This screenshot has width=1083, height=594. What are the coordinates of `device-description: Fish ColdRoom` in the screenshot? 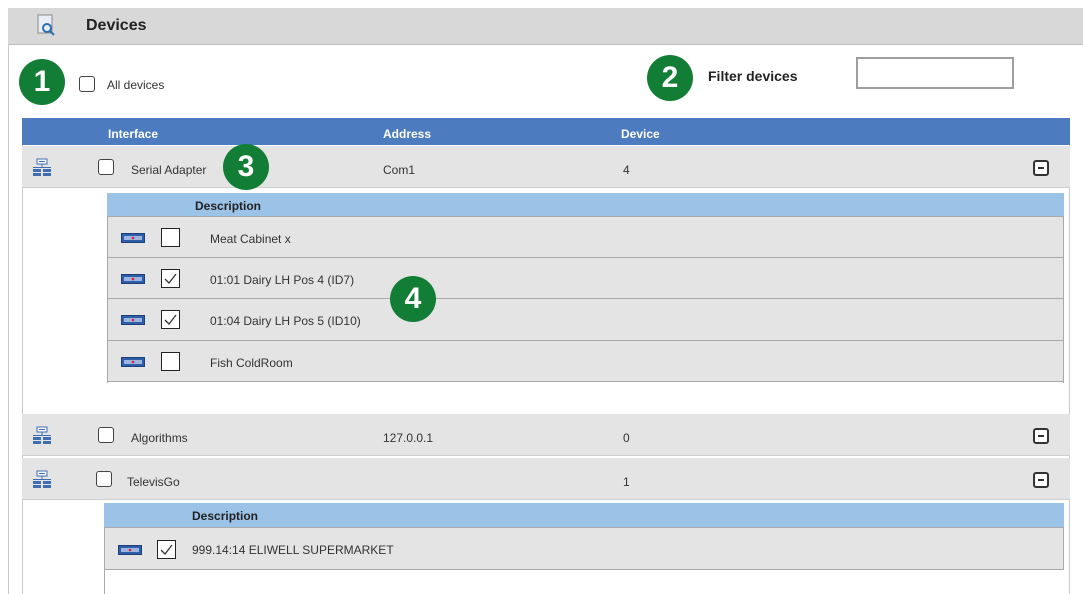 It's located at (251, 363).